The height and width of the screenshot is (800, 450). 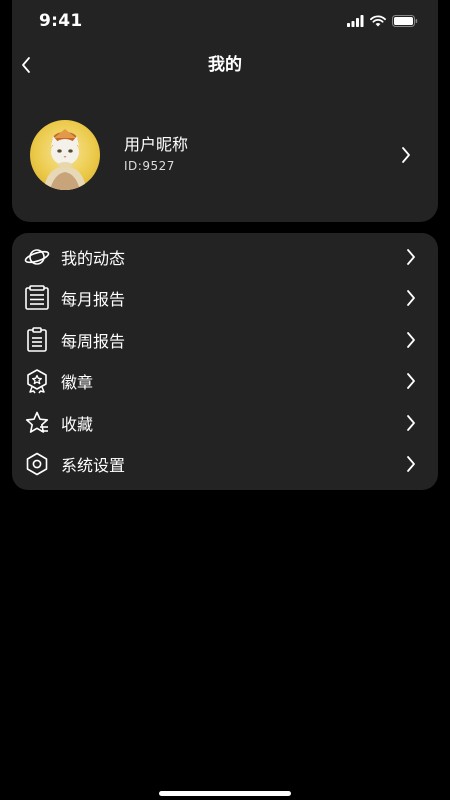 What do you see at coordinates (77, 383) in the screenshot?
I see `menu-item-label: 徽章` at bounding box center [77, 383].